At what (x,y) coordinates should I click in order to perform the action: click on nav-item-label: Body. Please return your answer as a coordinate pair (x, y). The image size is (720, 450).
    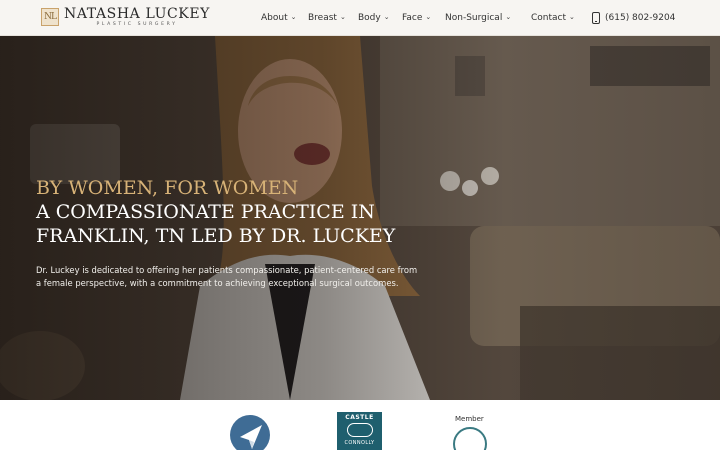
    Looking at the image, I should click on (369, 18).